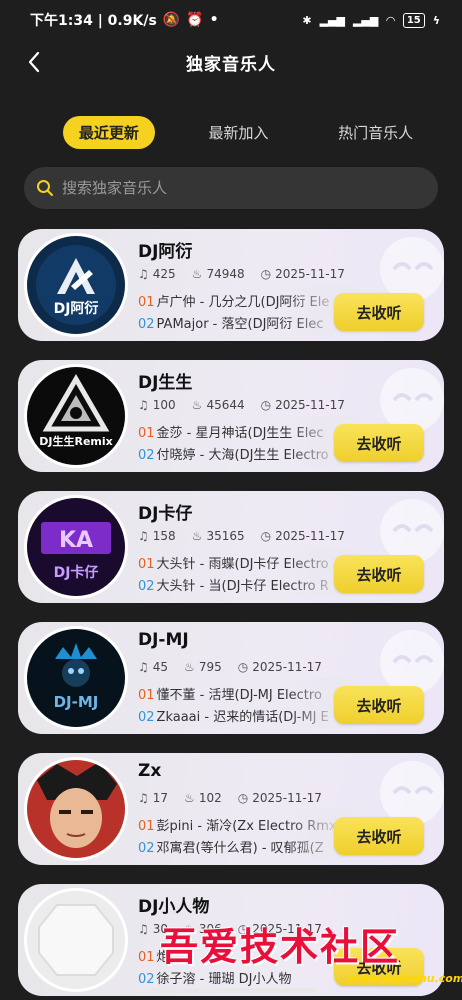 The height and width of the screenshot is (1000, 462). What do you see at coordinates (174, 907) in the screenshot?
I see `artist-name: DJ小人物` at bounding box center [174, 907].